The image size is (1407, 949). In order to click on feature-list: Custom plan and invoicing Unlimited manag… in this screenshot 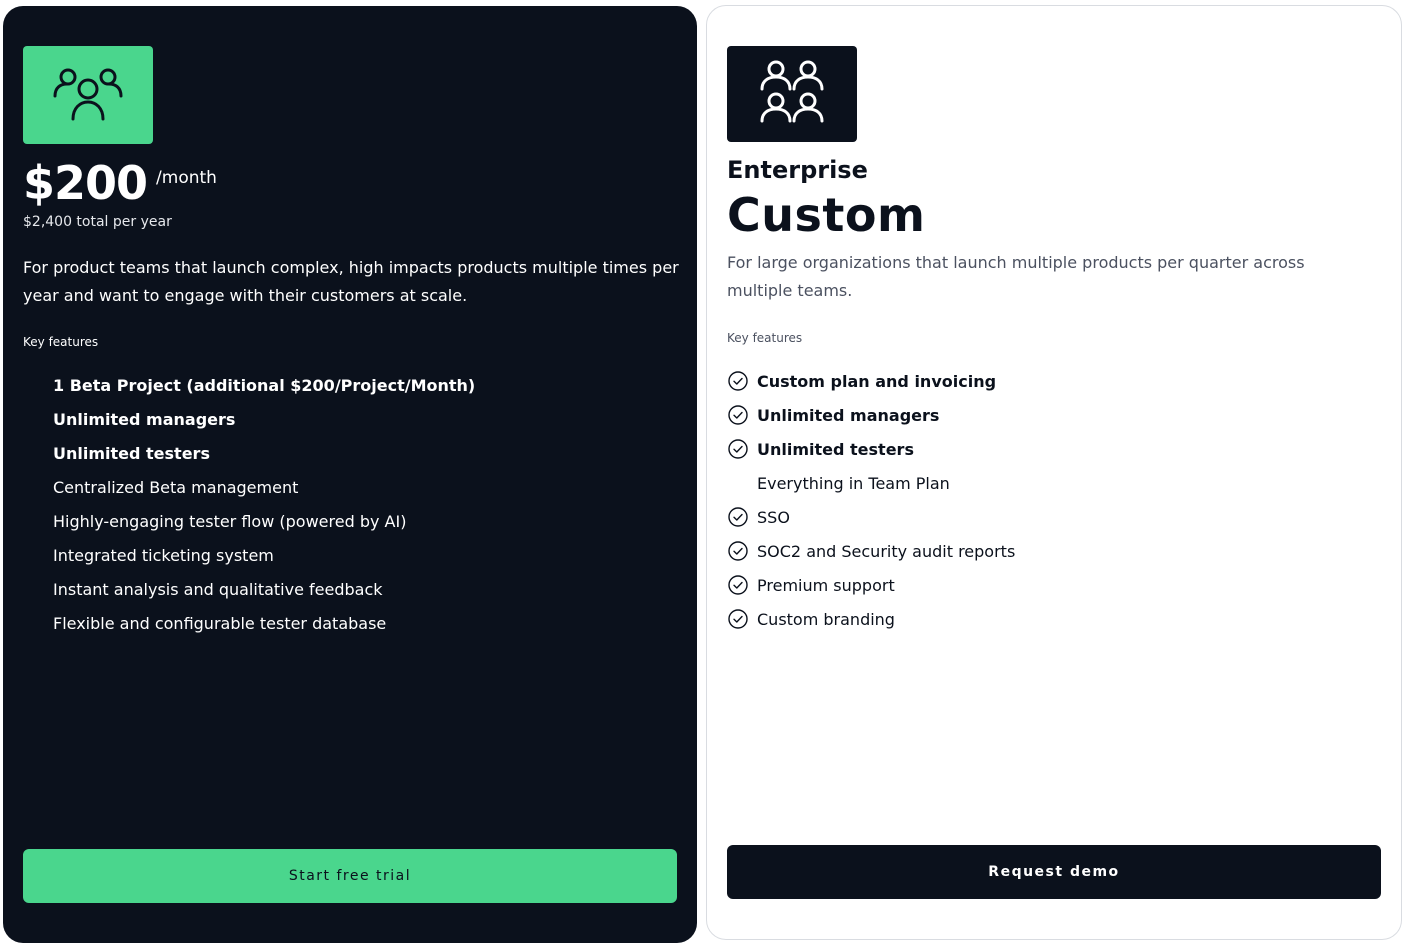, I will do `click(871, 500)`.